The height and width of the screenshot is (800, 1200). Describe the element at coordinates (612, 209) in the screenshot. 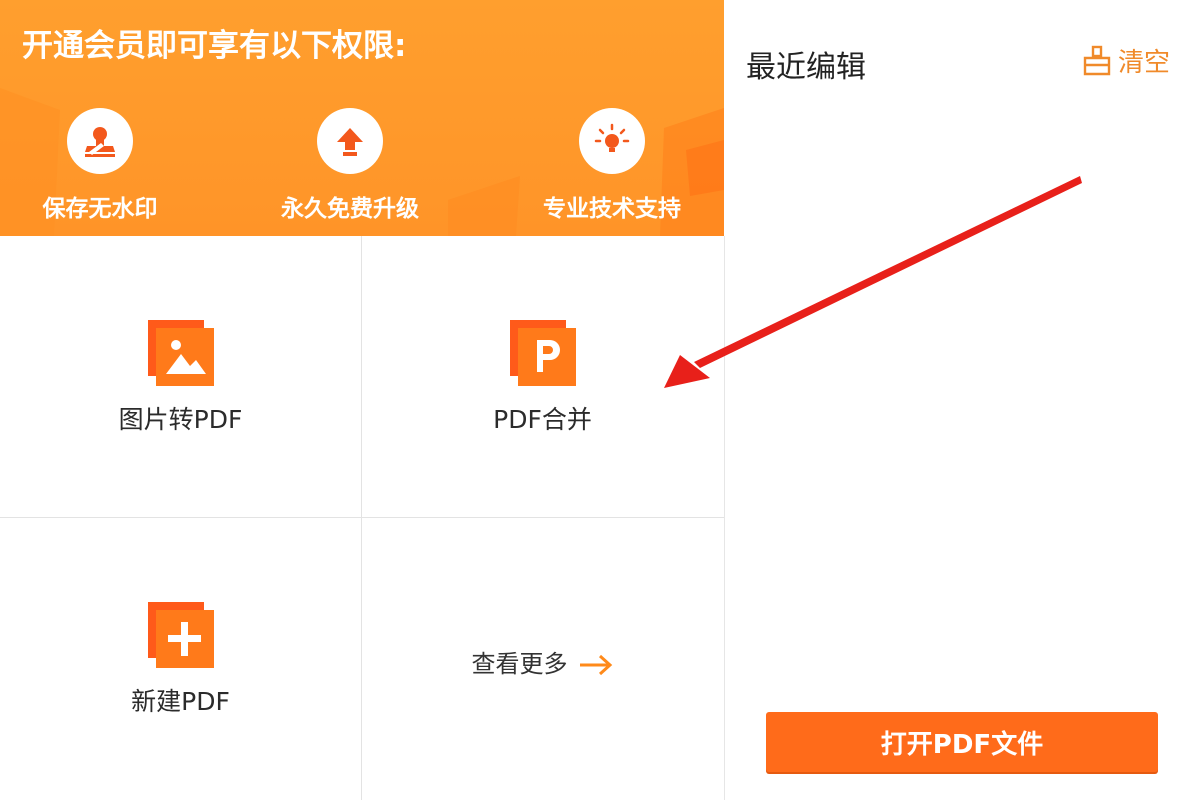

I see `perk-label: 专业技术支持` at that location.